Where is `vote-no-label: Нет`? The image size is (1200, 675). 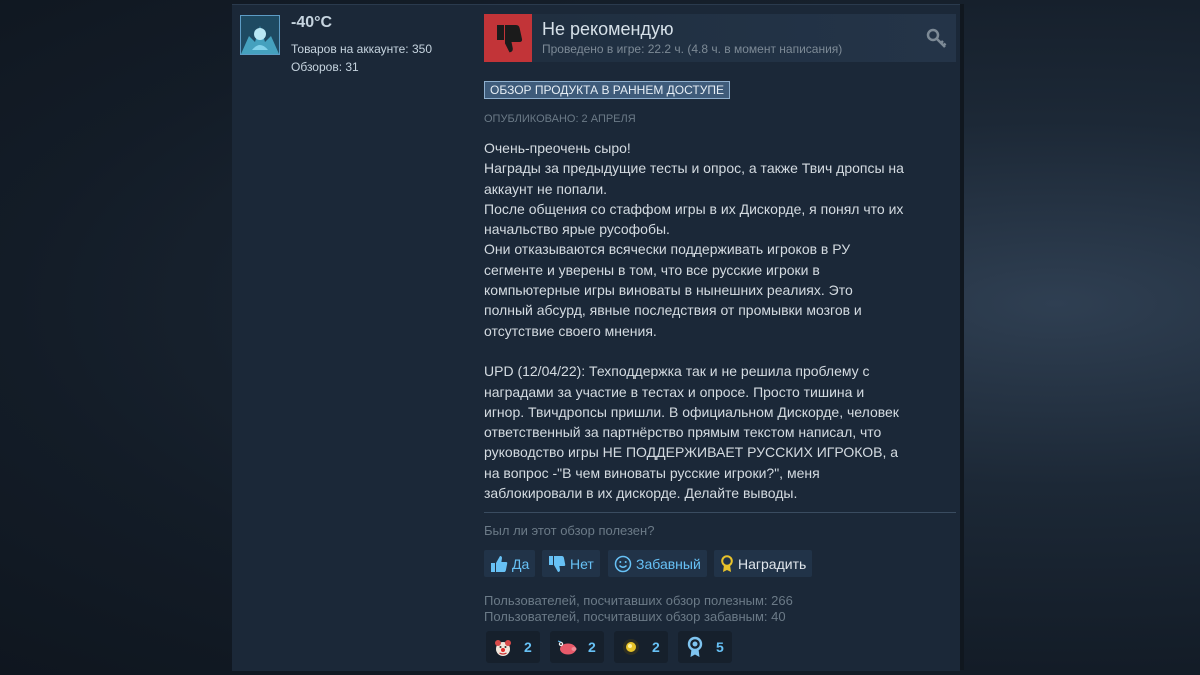
vote-no-label: Нет is located at coordinates (582, 563).